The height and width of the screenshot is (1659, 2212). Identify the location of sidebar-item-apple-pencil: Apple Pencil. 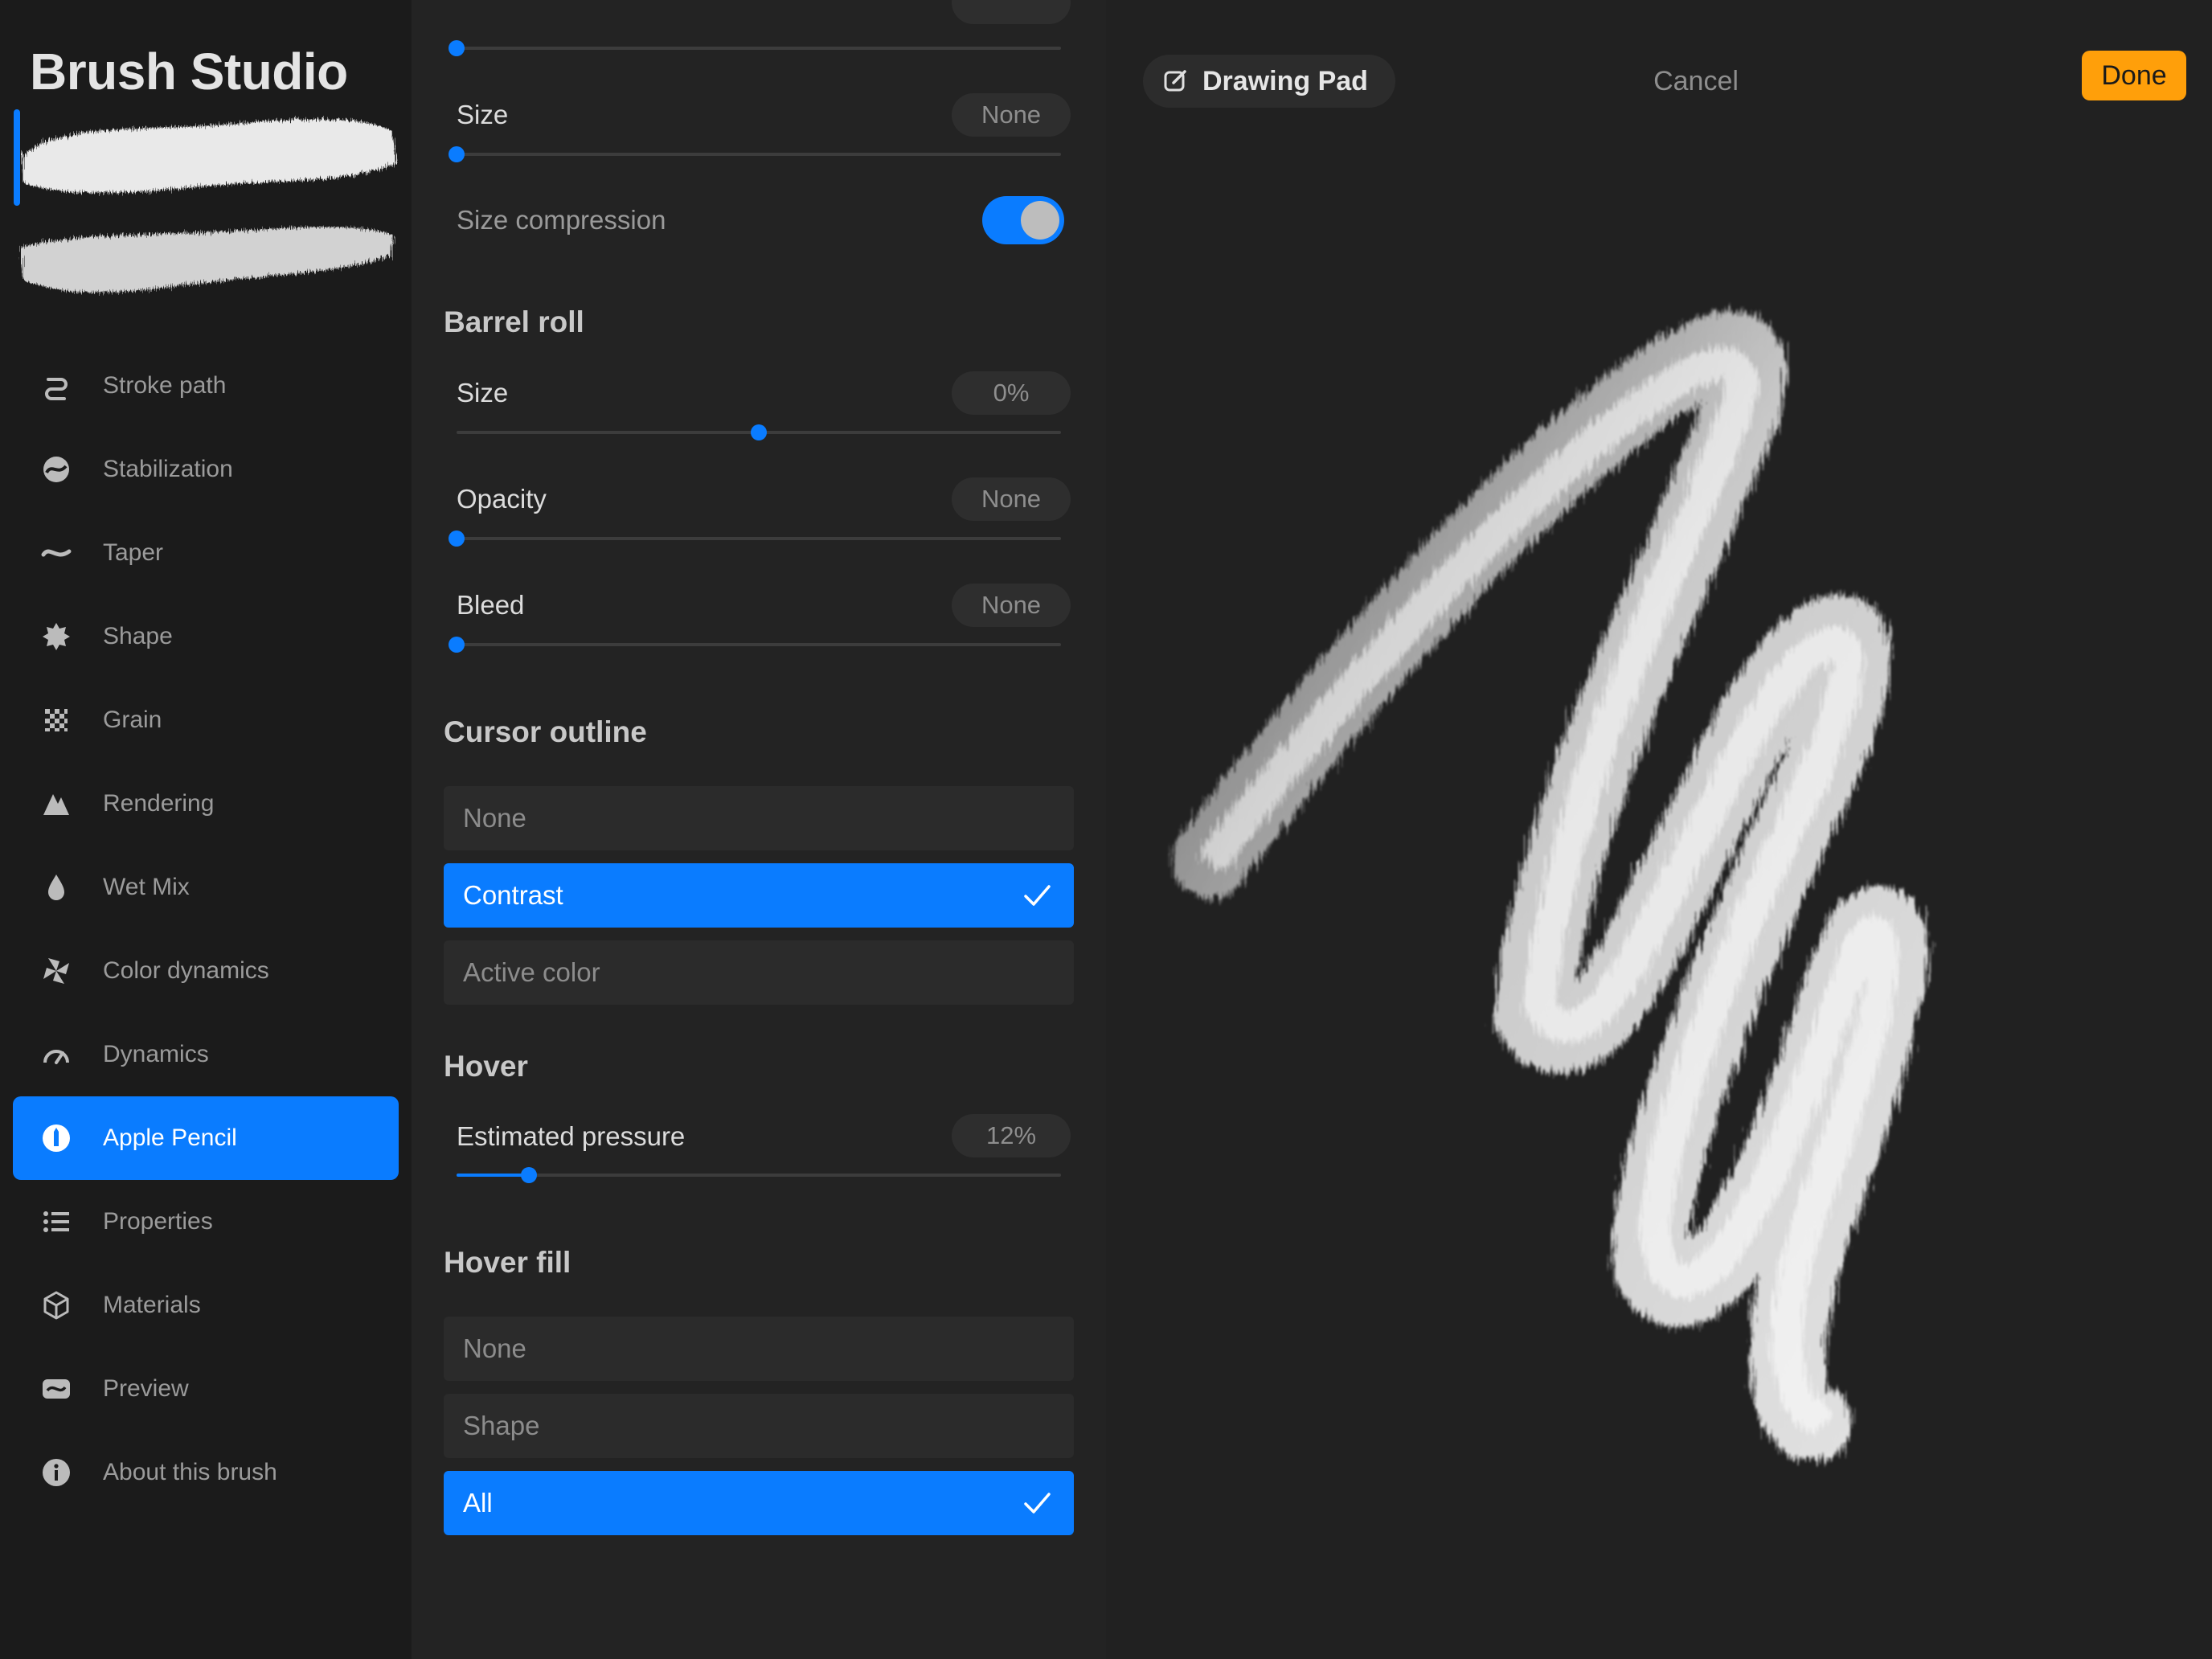
(206, 1138).